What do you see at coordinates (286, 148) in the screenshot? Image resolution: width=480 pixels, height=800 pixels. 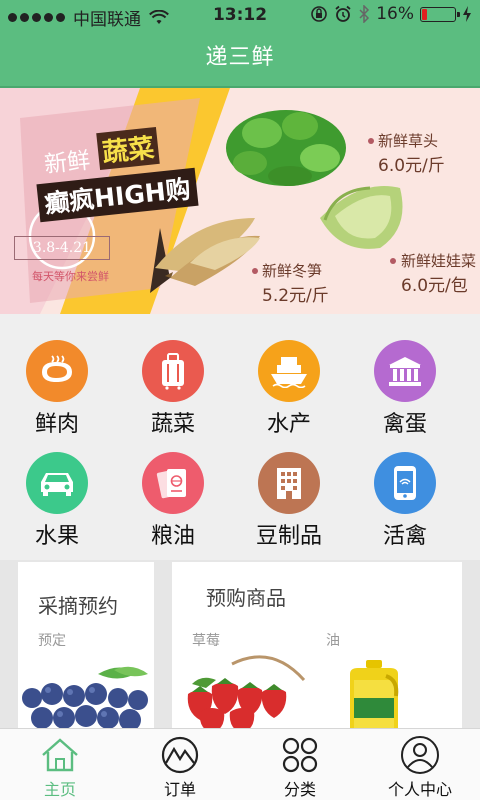 I see `watercress-image` at bounding box center [286, 148].